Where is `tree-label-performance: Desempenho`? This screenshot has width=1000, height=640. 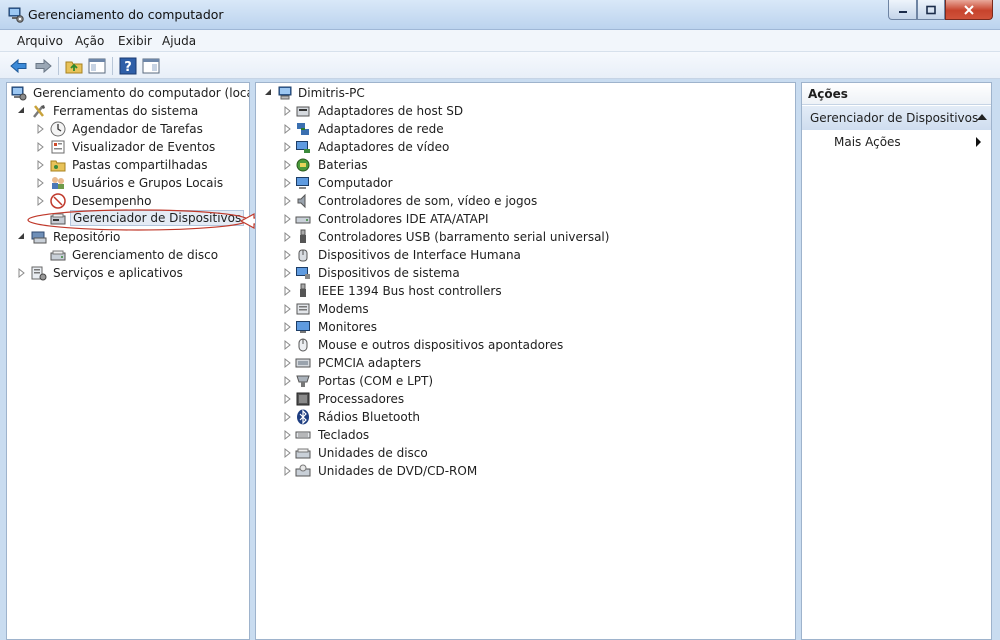
tree-label-performance: Desempenho is located at coordinates (112, 201).